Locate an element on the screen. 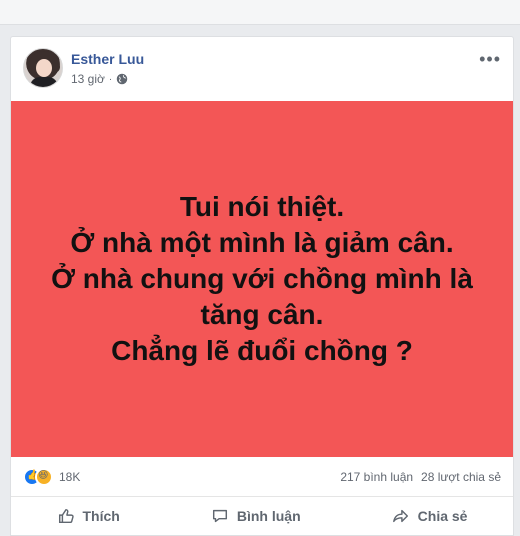 The width and height of the screenshot is (520, 536). comment-share-counts: 217 bình luận 28 lượt chia sẻ is located at coordinates (420, 477).